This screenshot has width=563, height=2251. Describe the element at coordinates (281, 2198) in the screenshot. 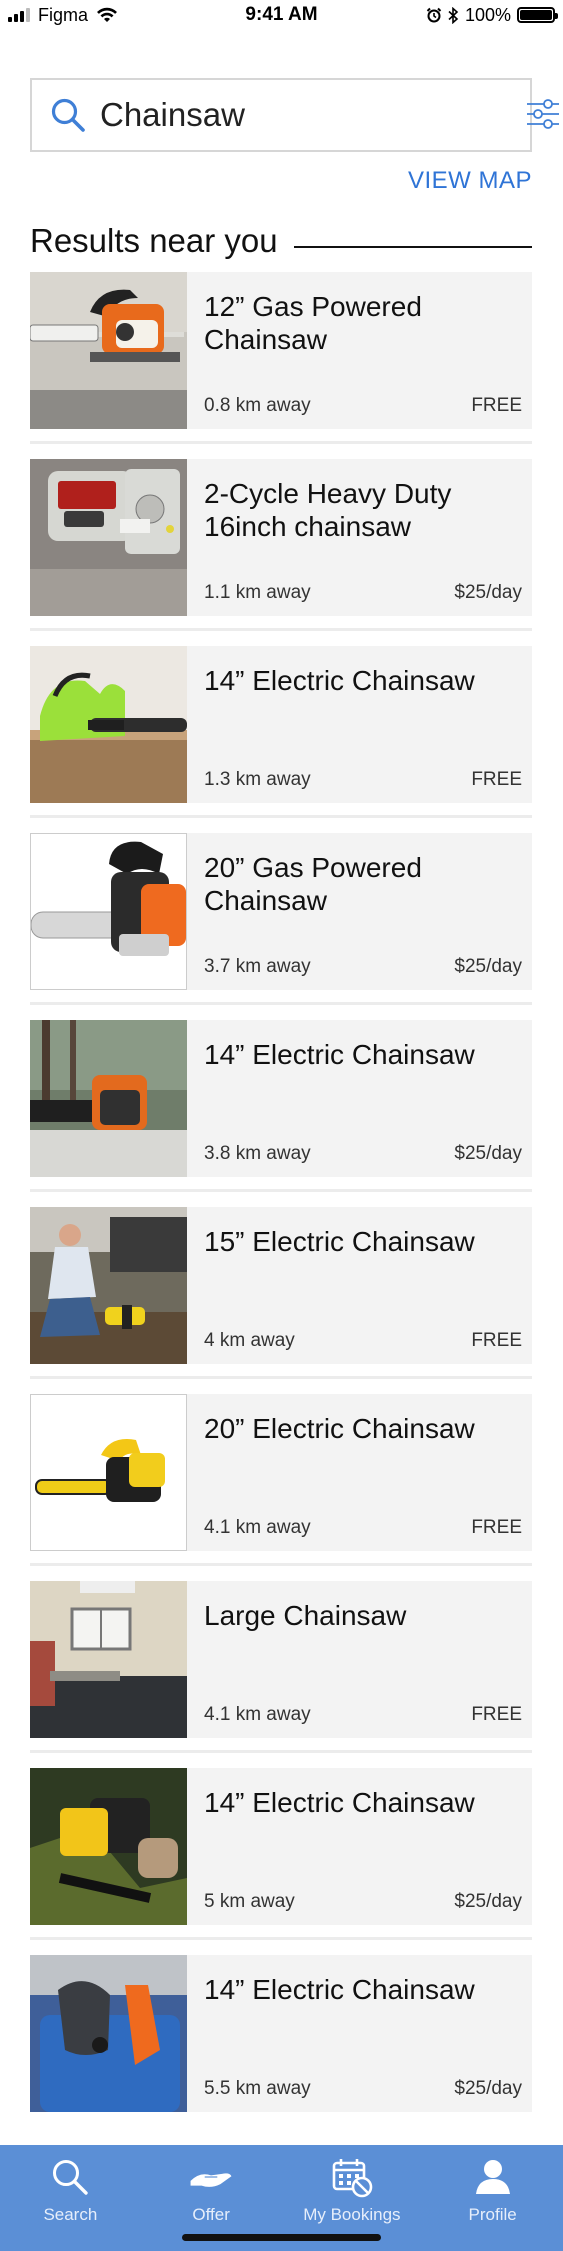

I see `tab-bar: Search Offer My Bookings Profile` at that location.